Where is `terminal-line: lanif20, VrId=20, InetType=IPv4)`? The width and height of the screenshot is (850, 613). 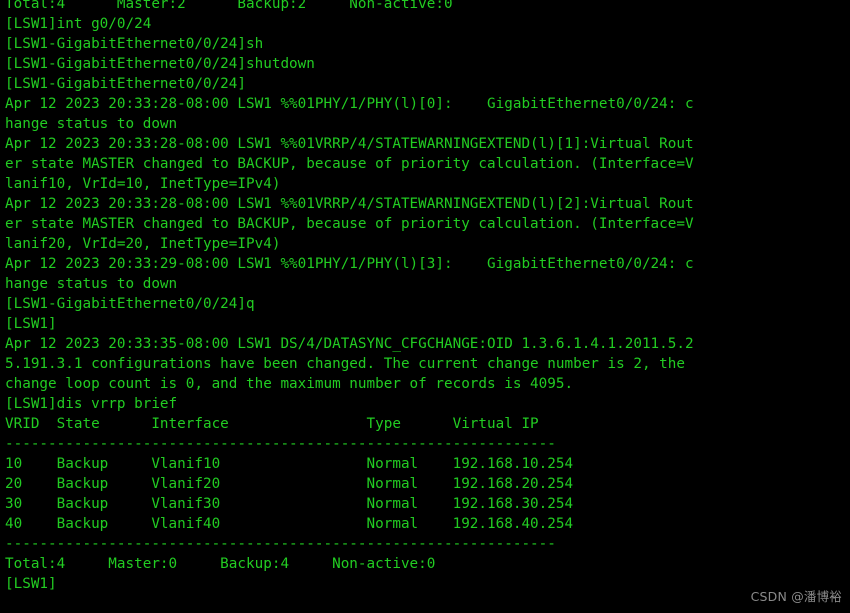
terminal-line: lanif20, VrId=20, InetType=IPv4) is located at coordinates (143, 244).